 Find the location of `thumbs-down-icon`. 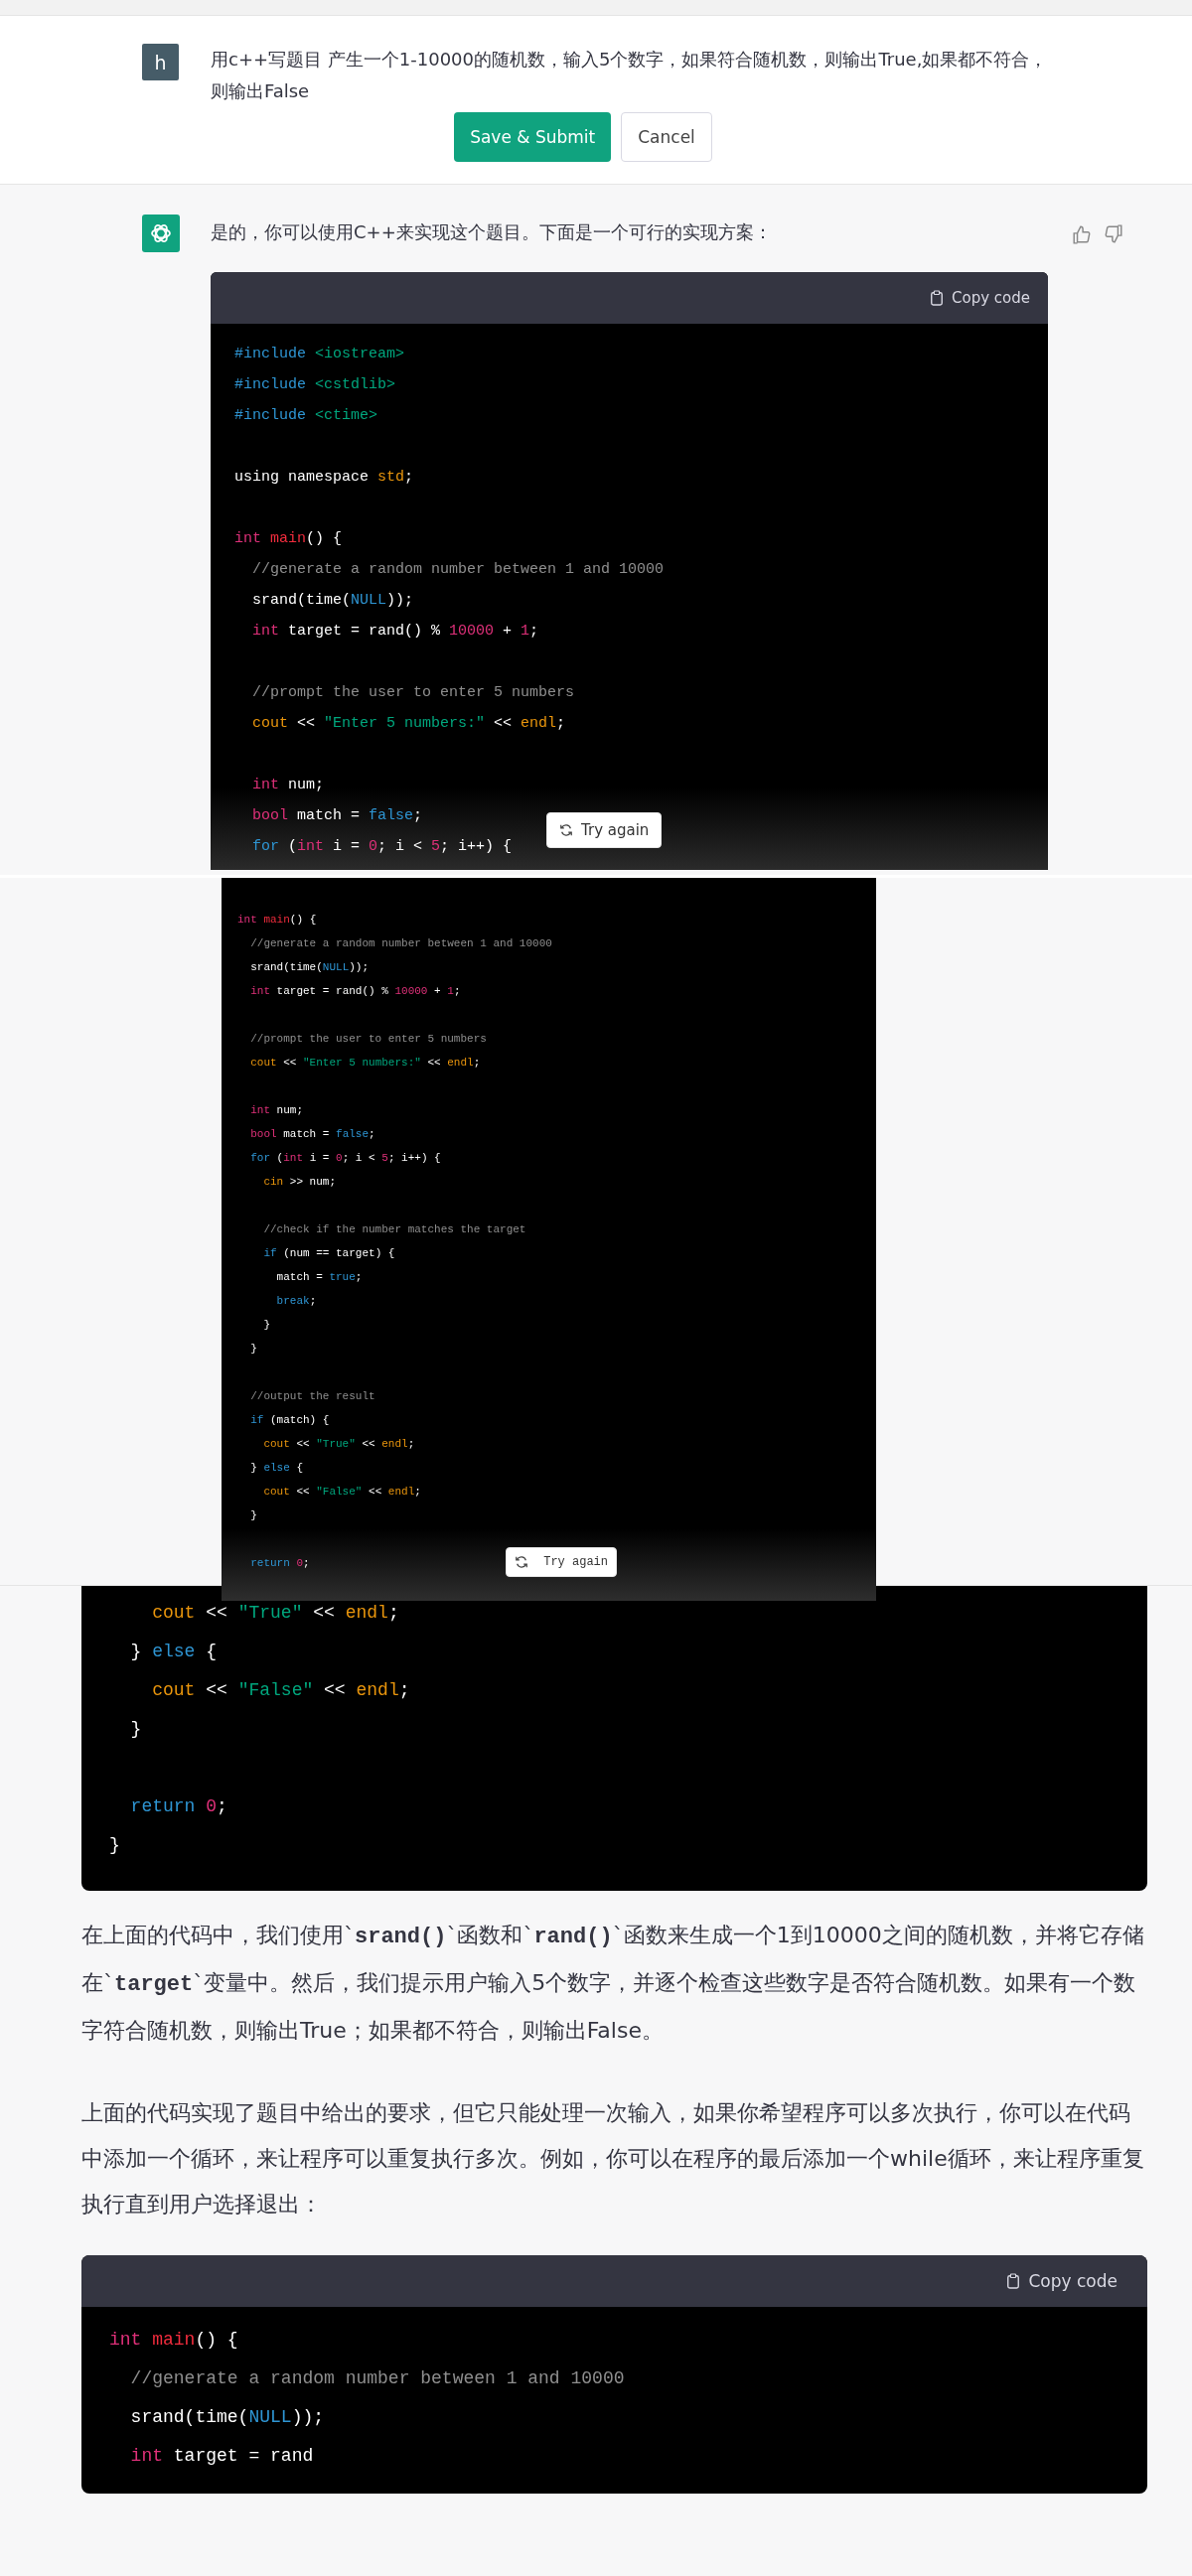

thumbs-down-icon is located at coordinates (1113, 234).